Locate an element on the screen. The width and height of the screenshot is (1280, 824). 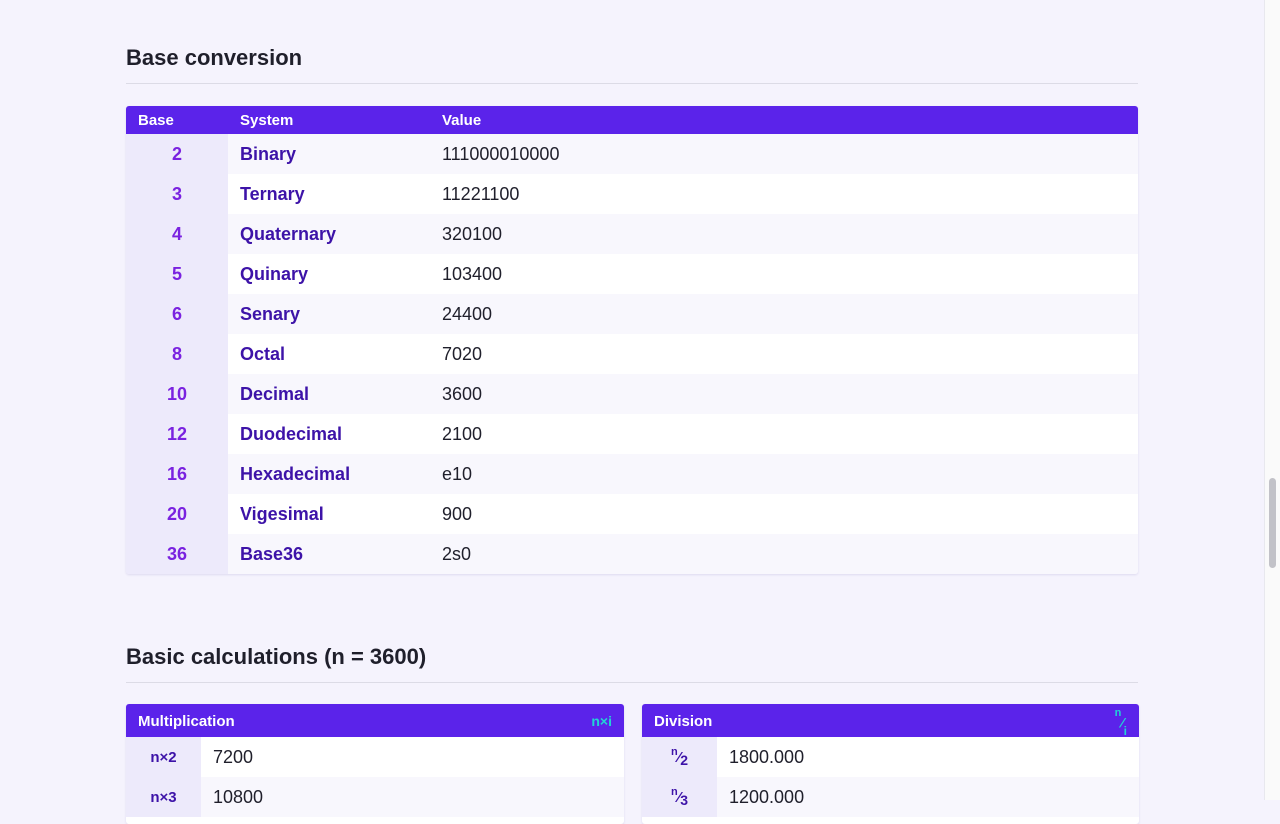
calc-row: n ⁄ 2 1800.000 is located at coordinates (890, 757).